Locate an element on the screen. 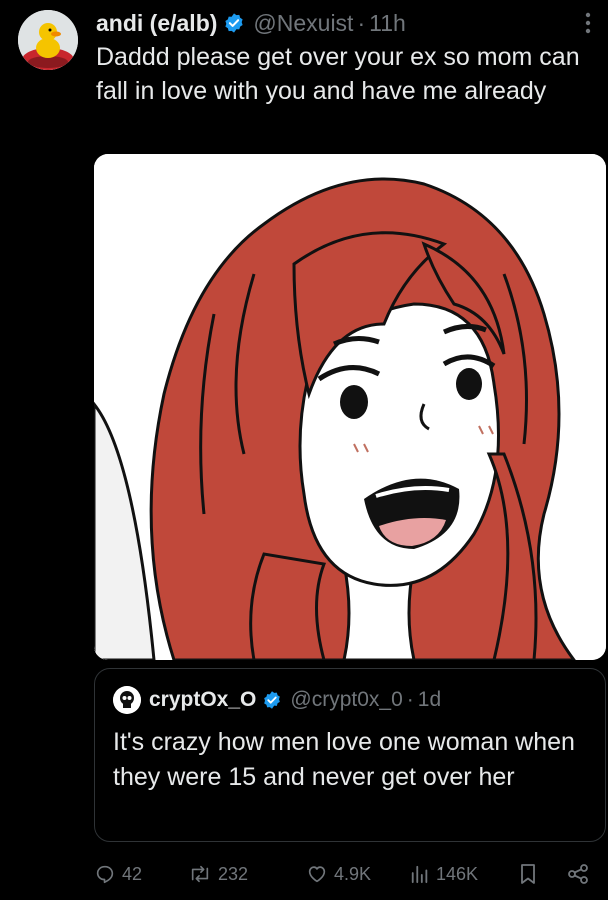 This screenshot has width=608, height=900. more-vertical-icon is located at coordinates (588, 23).